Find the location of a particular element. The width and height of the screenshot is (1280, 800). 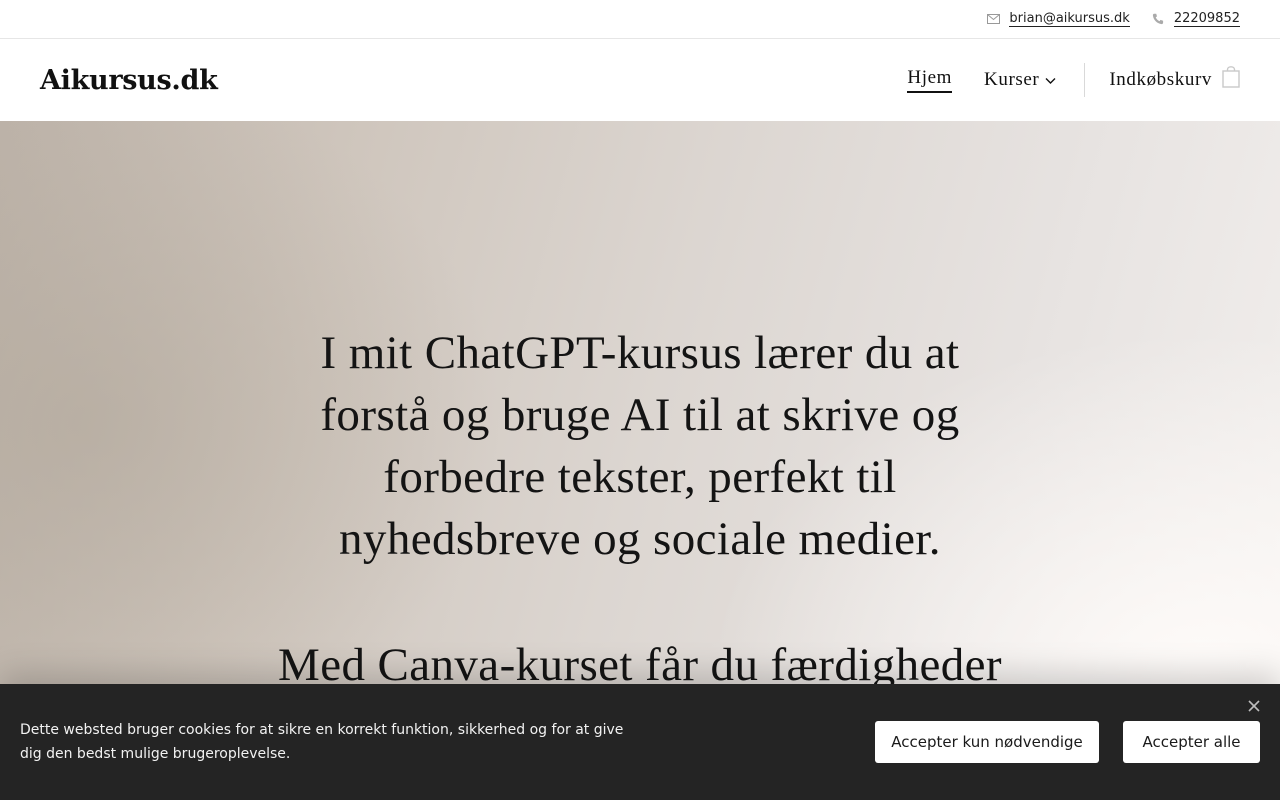

site-logo: Aikursus.dk is located at coordinates (129, 80).